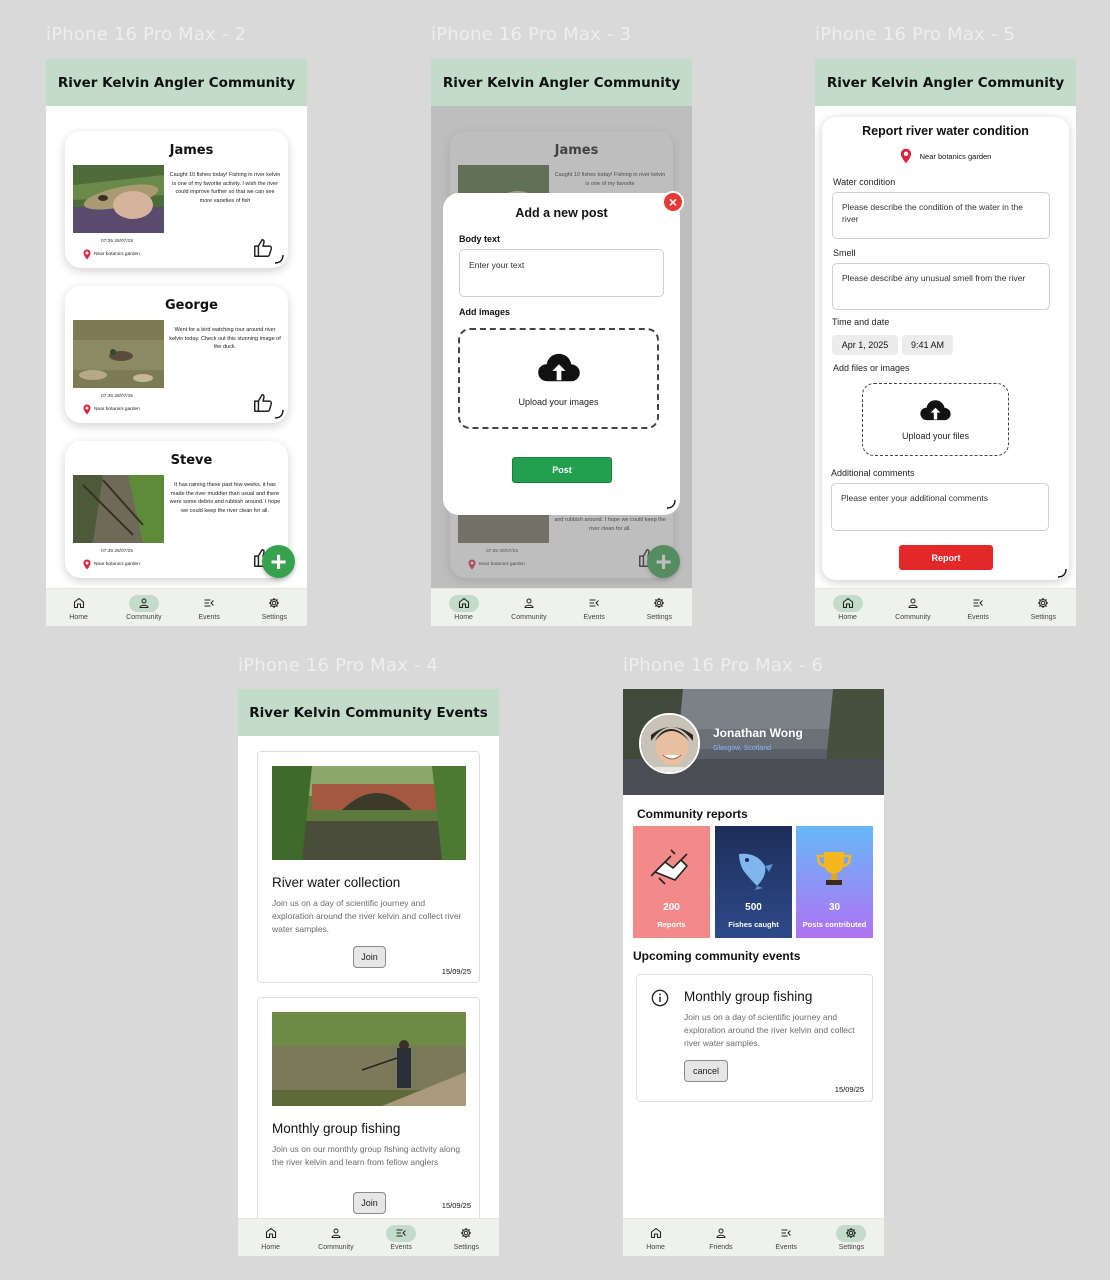  What do you see at coordinates (562, 470) in the screenshot?
I see `post-button: Post` at bounding box center [562, 470].